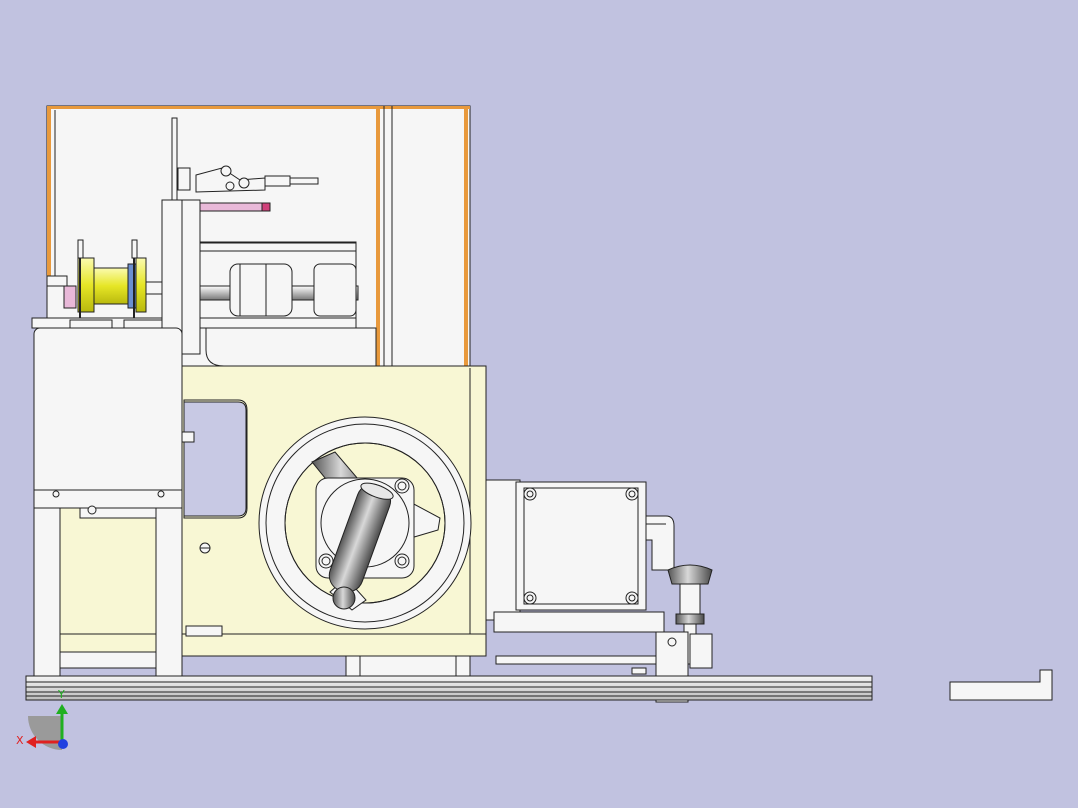  What do you see at coordinates (365, 523) in the screenshot?
I see `handwheel` at bounding box center [365, 523].